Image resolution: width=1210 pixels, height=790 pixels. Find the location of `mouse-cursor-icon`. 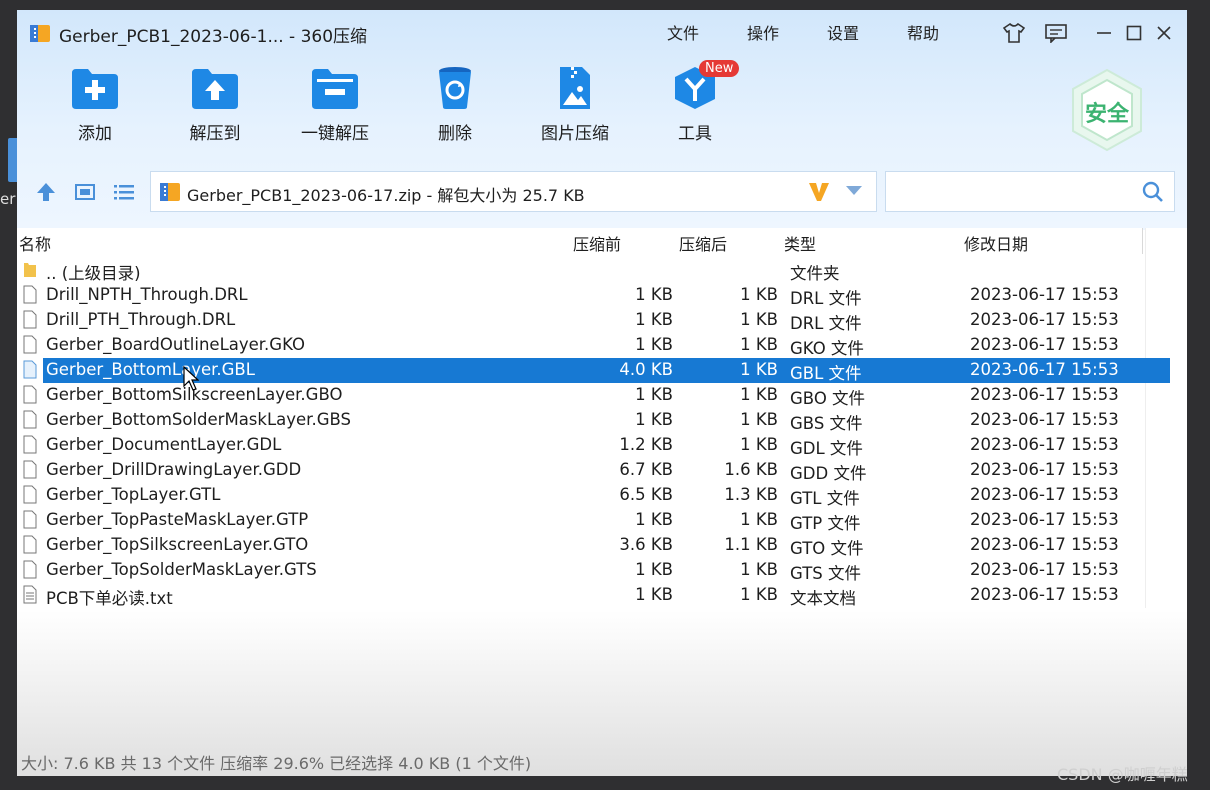

mouse-cursor-icon is located at coordinates (191, 378).